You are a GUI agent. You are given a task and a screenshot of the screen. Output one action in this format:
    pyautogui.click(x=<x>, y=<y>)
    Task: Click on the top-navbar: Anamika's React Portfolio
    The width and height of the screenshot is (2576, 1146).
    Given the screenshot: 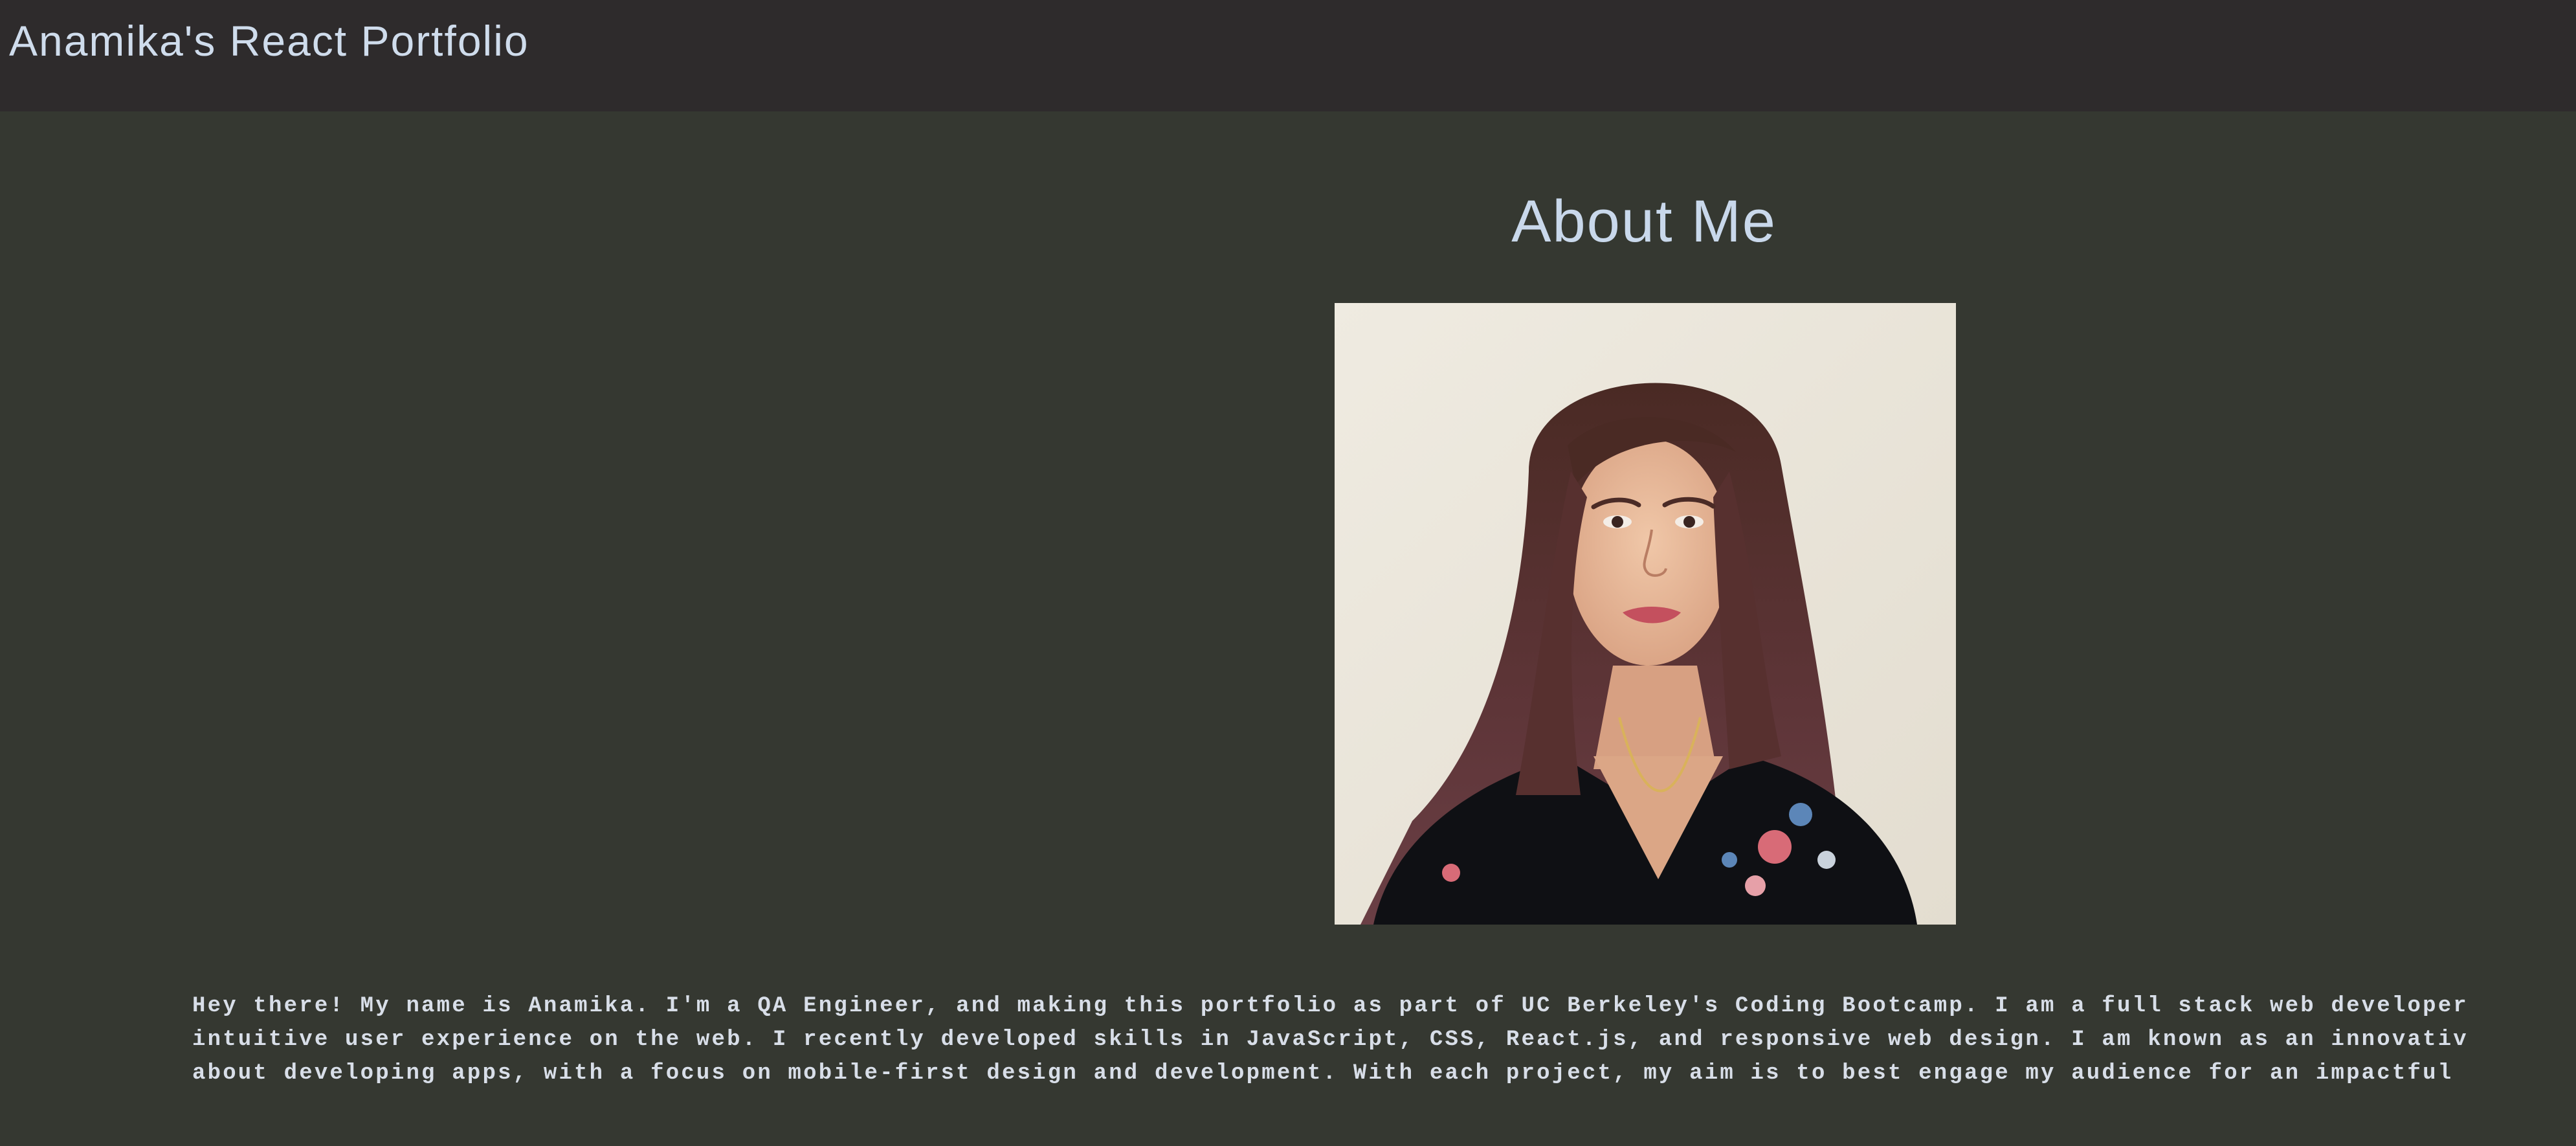 What is the action you would take?
    pyautogui.click(x=1288, y=55)
    